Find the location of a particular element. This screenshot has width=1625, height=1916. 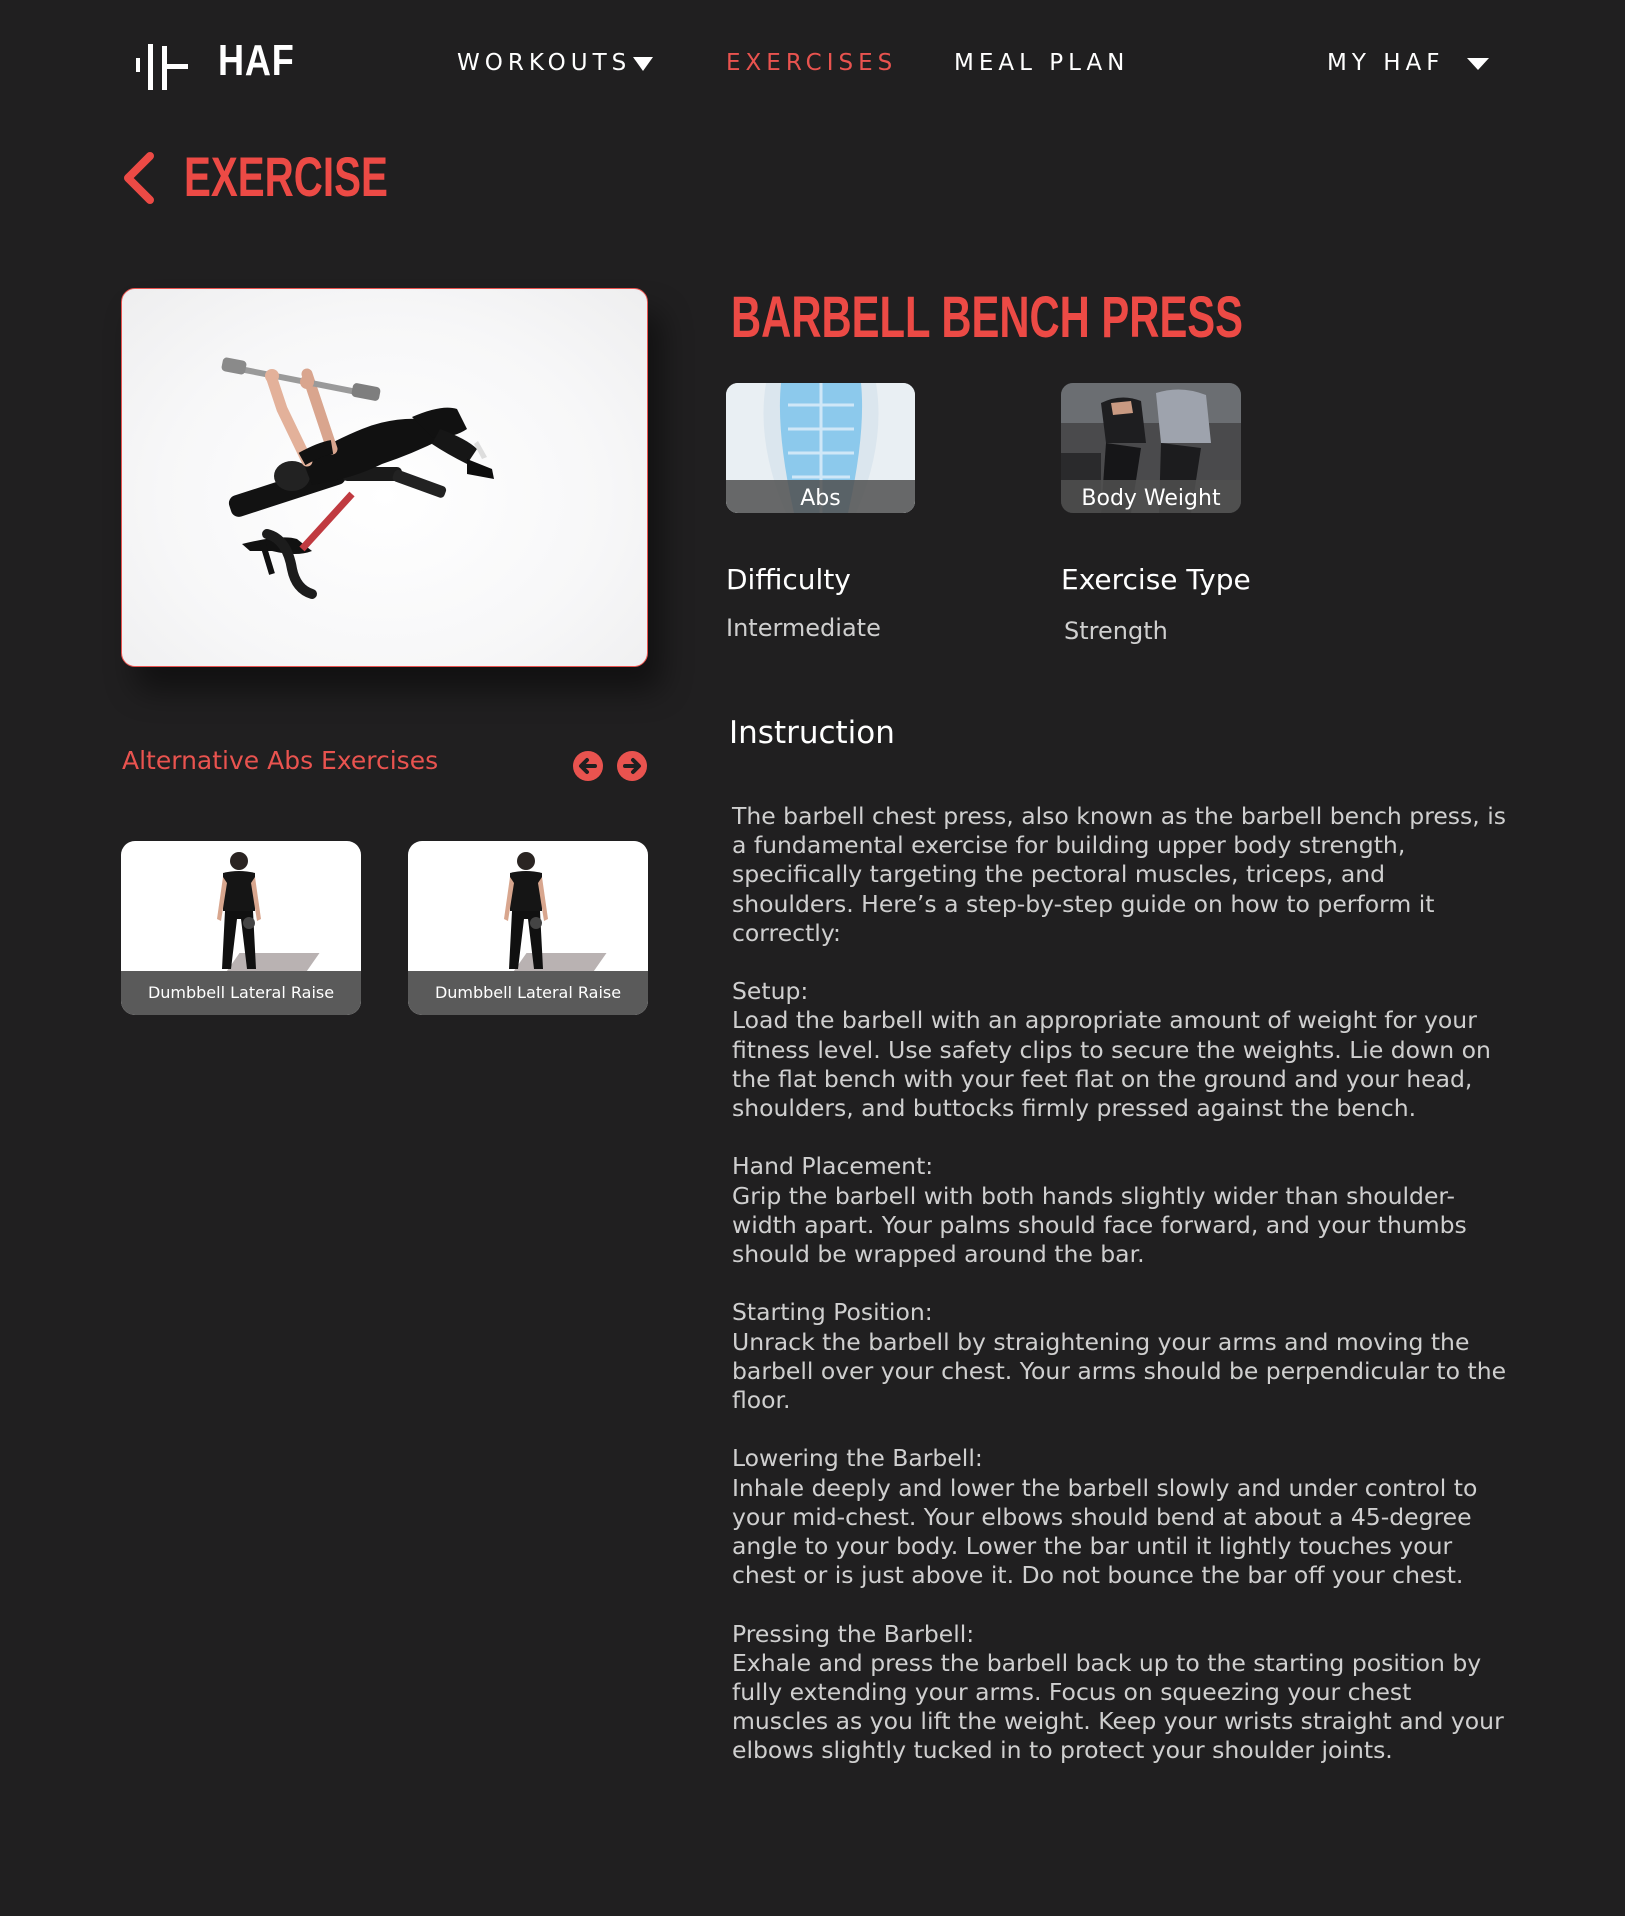

logo-mark is located at coordinates (162, 67).